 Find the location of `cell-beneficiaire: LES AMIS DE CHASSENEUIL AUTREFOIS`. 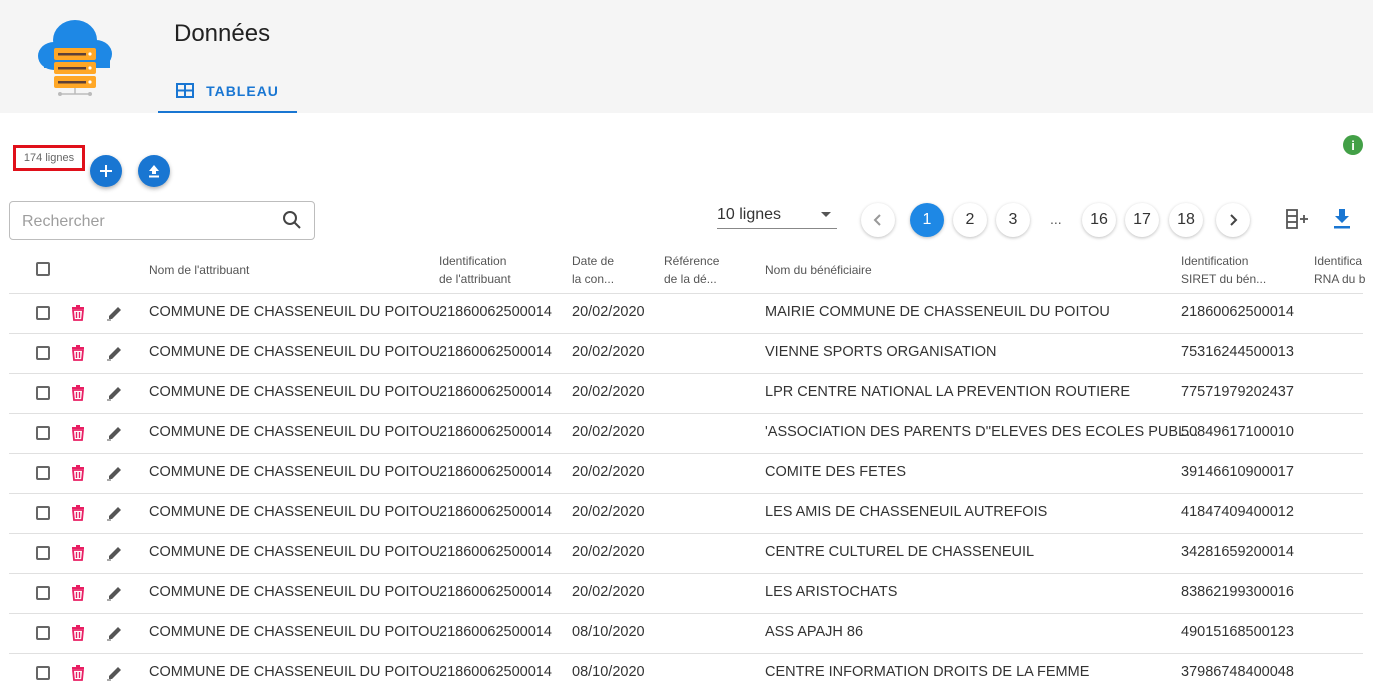

cell-beneficiaire: LES AMIS DE CHASSENEUIL AUTREFOIS is located at coordinates (906, 512).